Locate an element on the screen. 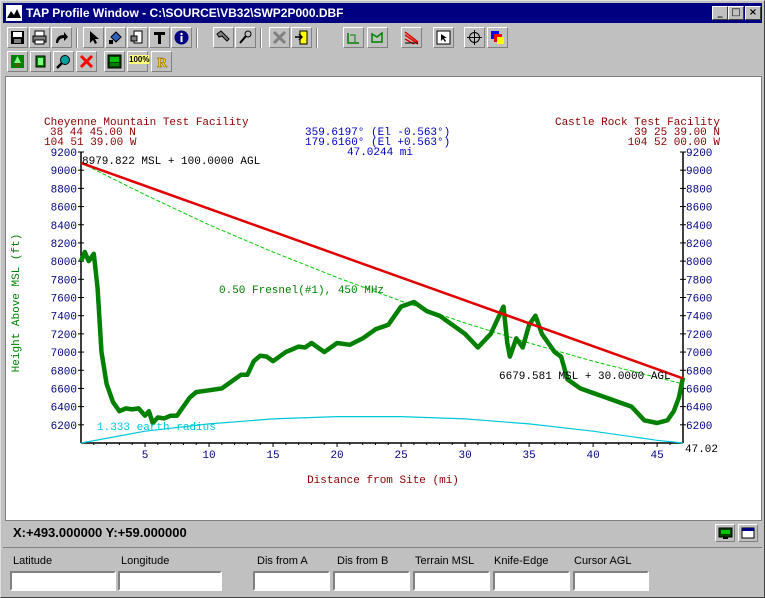 This screenshot has width=765, height=598. image-button is located at coordinates (114, 61).